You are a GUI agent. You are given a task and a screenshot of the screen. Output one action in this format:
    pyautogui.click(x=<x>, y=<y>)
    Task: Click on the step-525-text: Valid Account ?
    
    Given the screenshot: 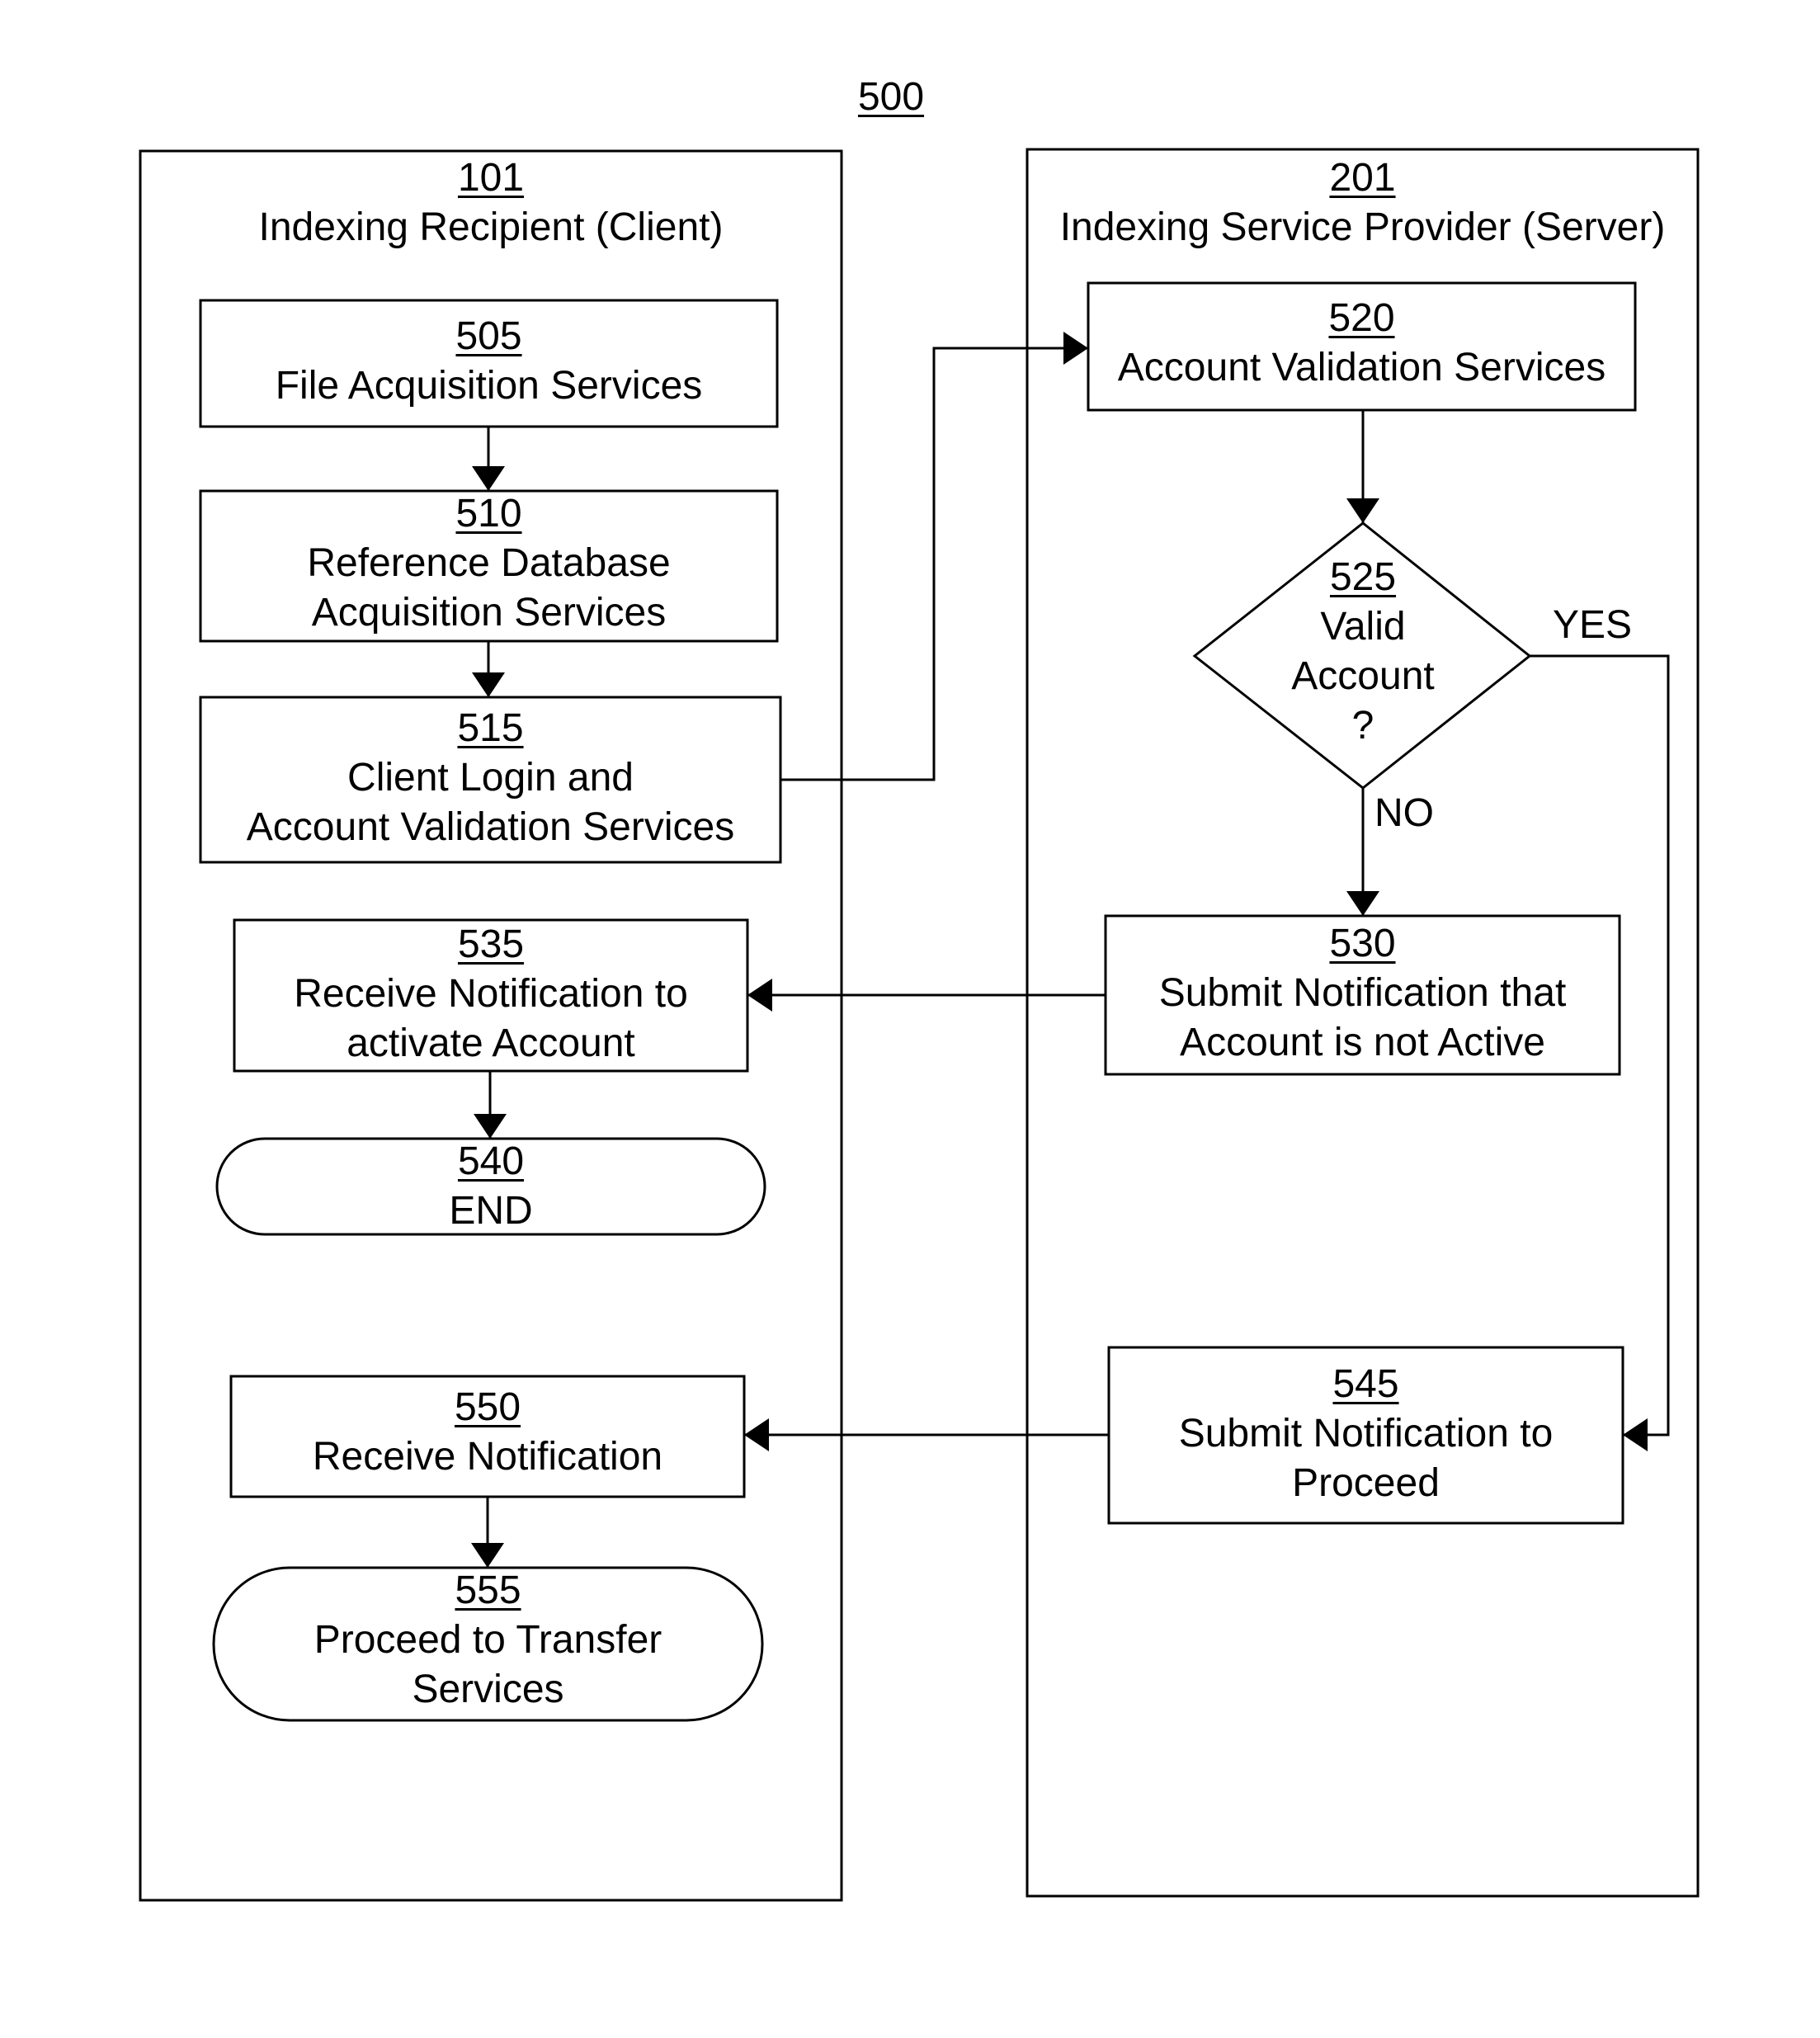 What is the action you would take?
    pyautogui.click(x=1363, y=677)
    